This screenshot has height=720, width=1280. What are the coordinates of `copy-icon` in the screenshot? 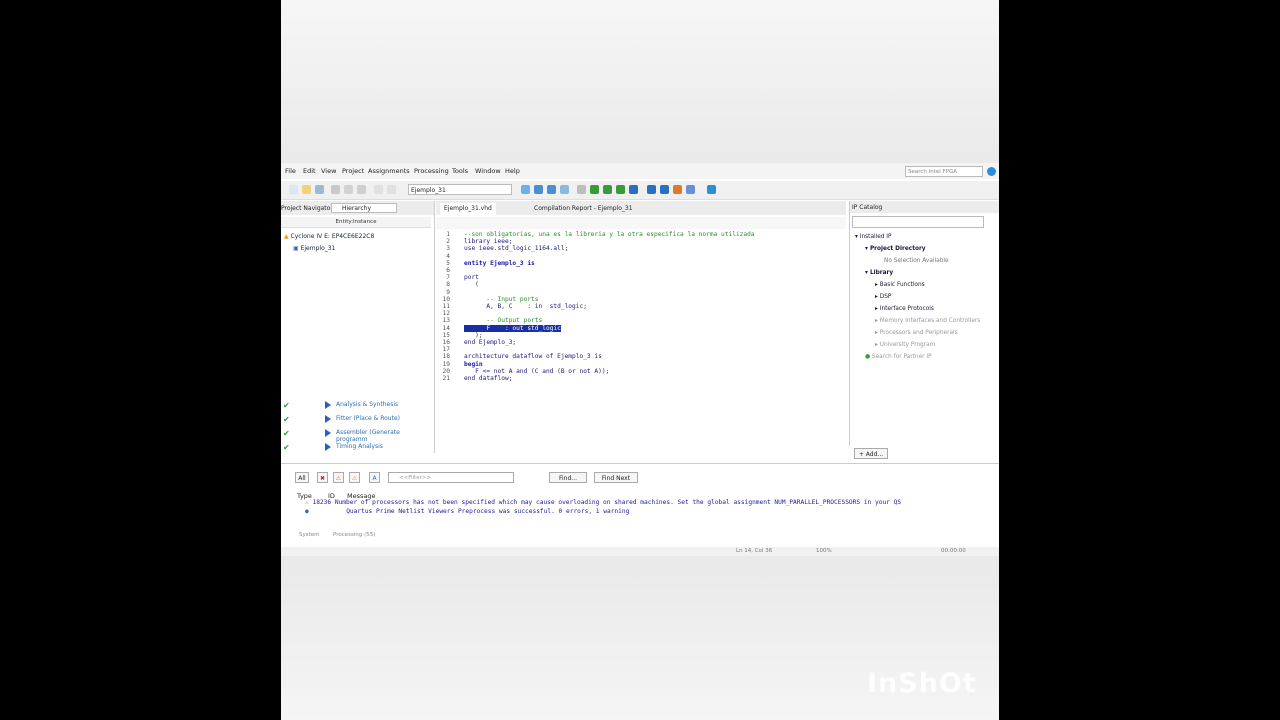 It's located at (348, 189).